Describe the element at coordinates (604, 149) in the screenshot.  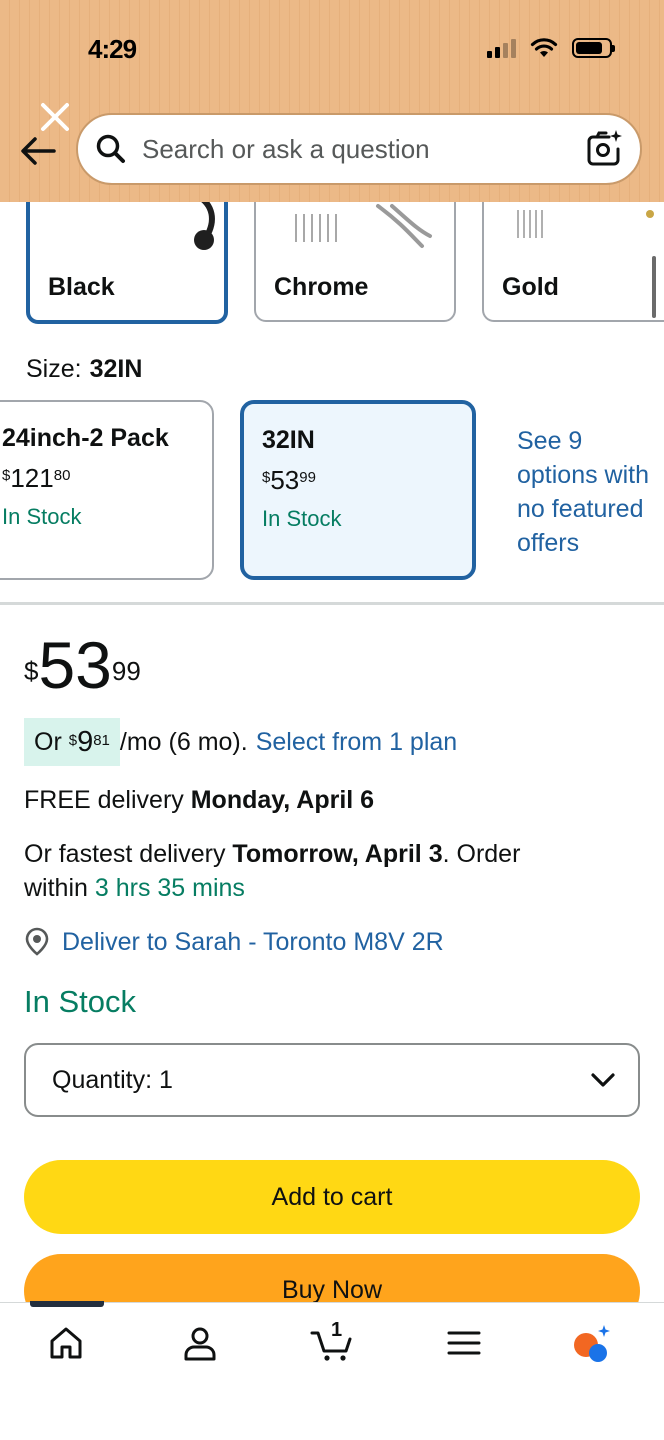
I see `camera-lens-icon` at that location.